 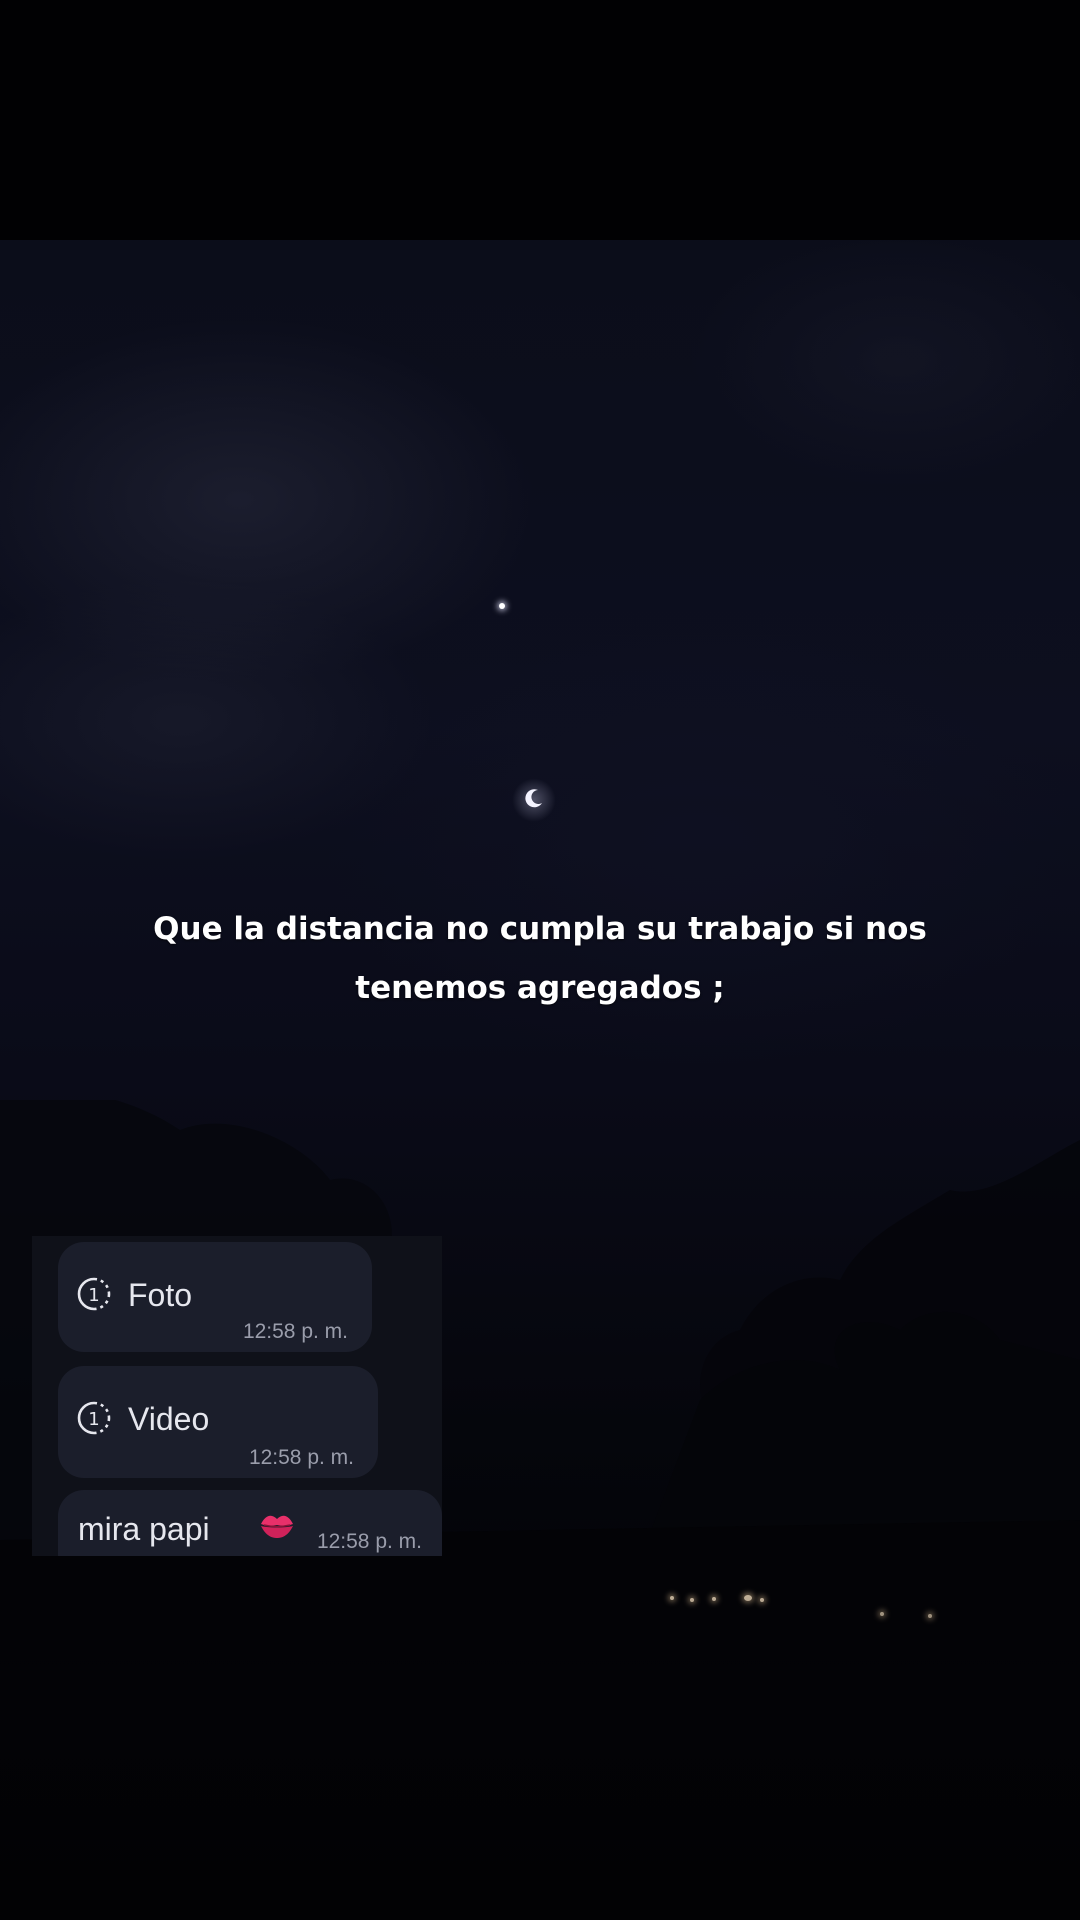 I want to click on crescent-moon-icon, so click(x=533, y=798).